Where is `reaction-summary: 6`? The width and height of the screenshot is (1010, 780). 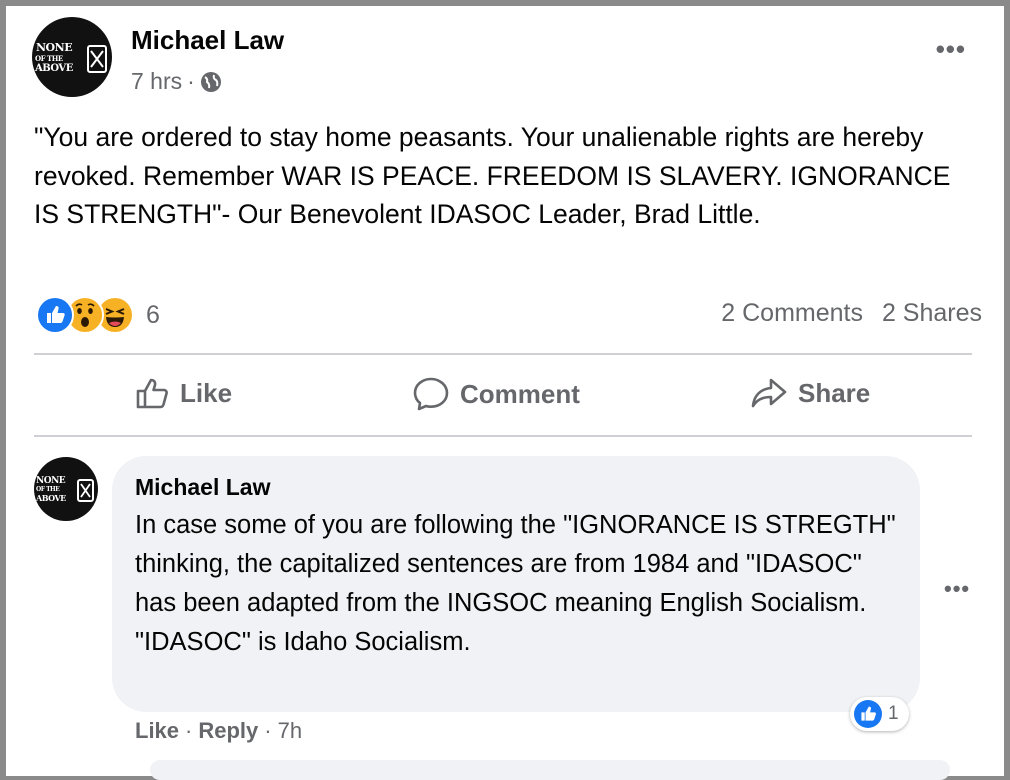
reaction-summary: 6 is located at coordinates (98, 315).